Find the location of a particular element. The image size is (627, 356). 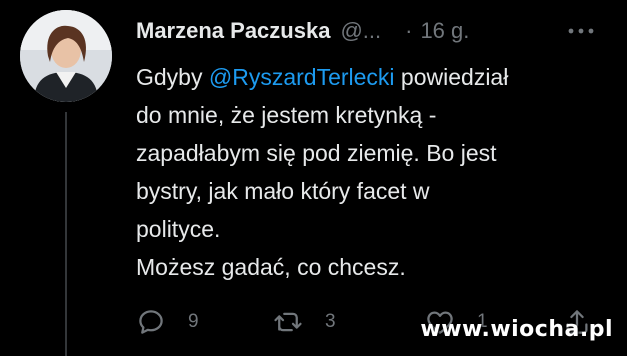

tweet-text-segment: Gdyby is located at coordinates (172, 77).